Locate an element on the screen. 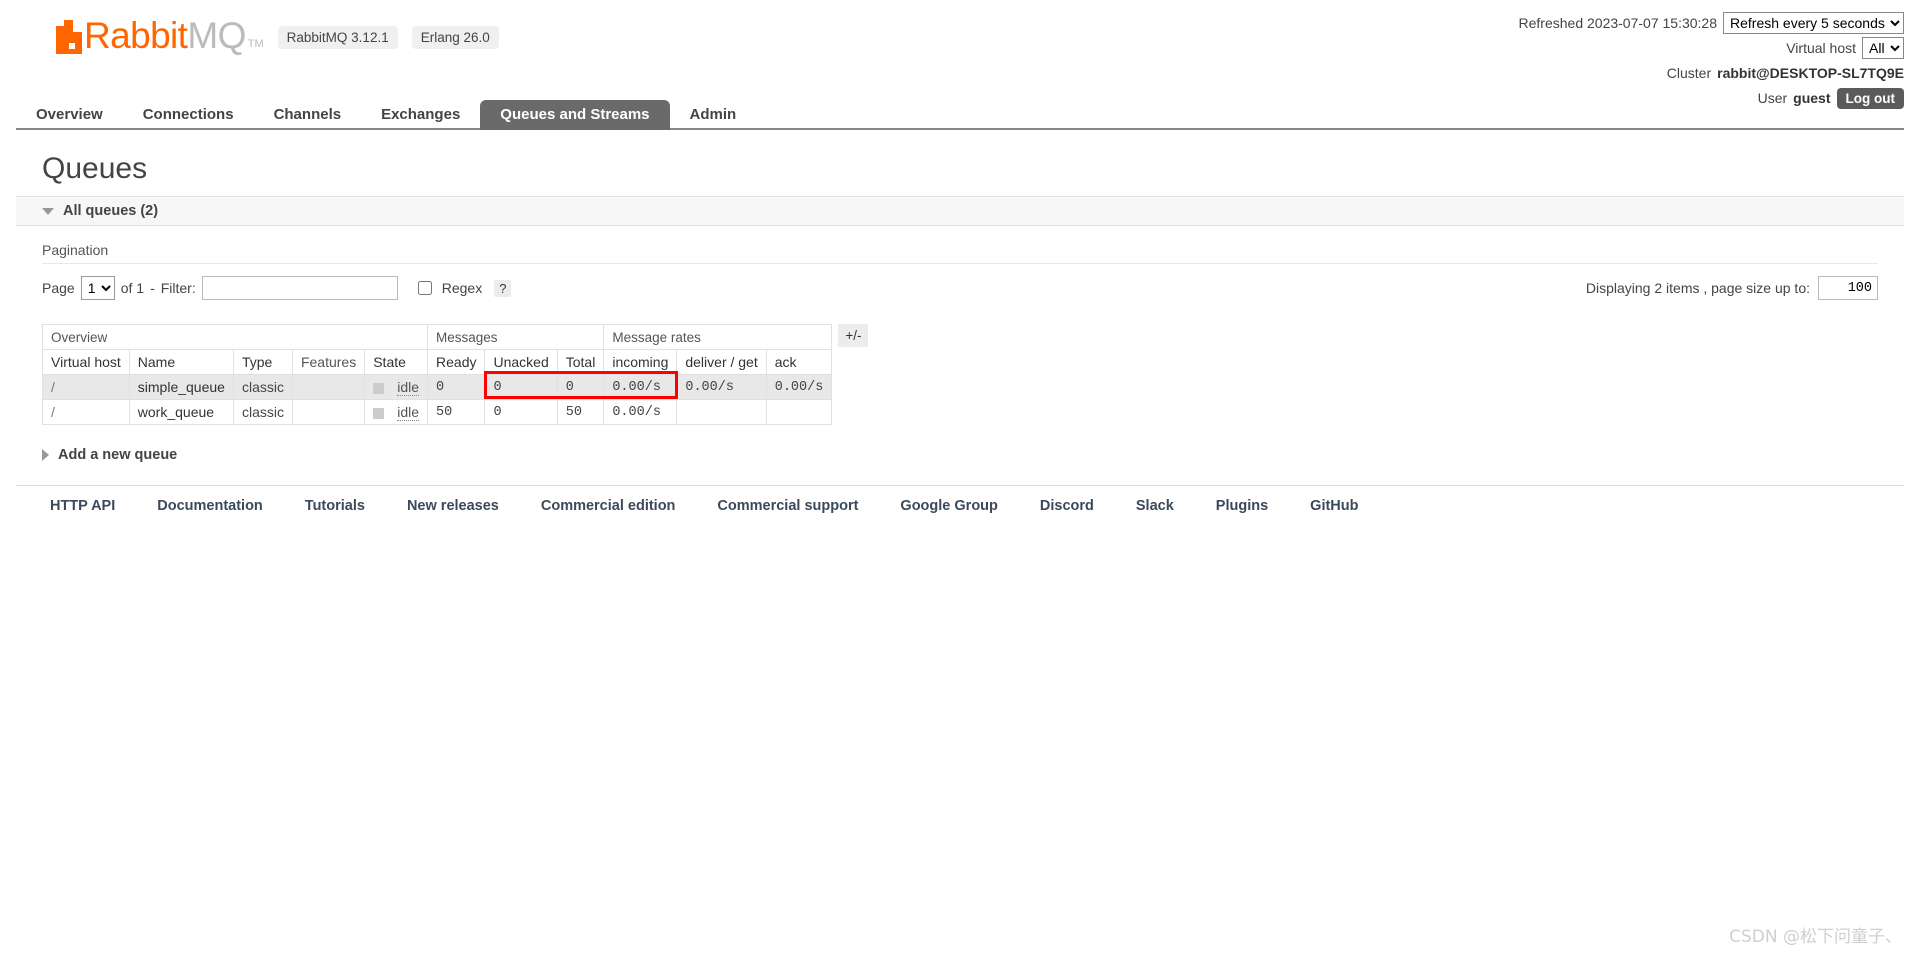 This screenshot has width=1920, height=961. tab-queues-and-streams: Queues and Streams is located at coordinates (575, 115).